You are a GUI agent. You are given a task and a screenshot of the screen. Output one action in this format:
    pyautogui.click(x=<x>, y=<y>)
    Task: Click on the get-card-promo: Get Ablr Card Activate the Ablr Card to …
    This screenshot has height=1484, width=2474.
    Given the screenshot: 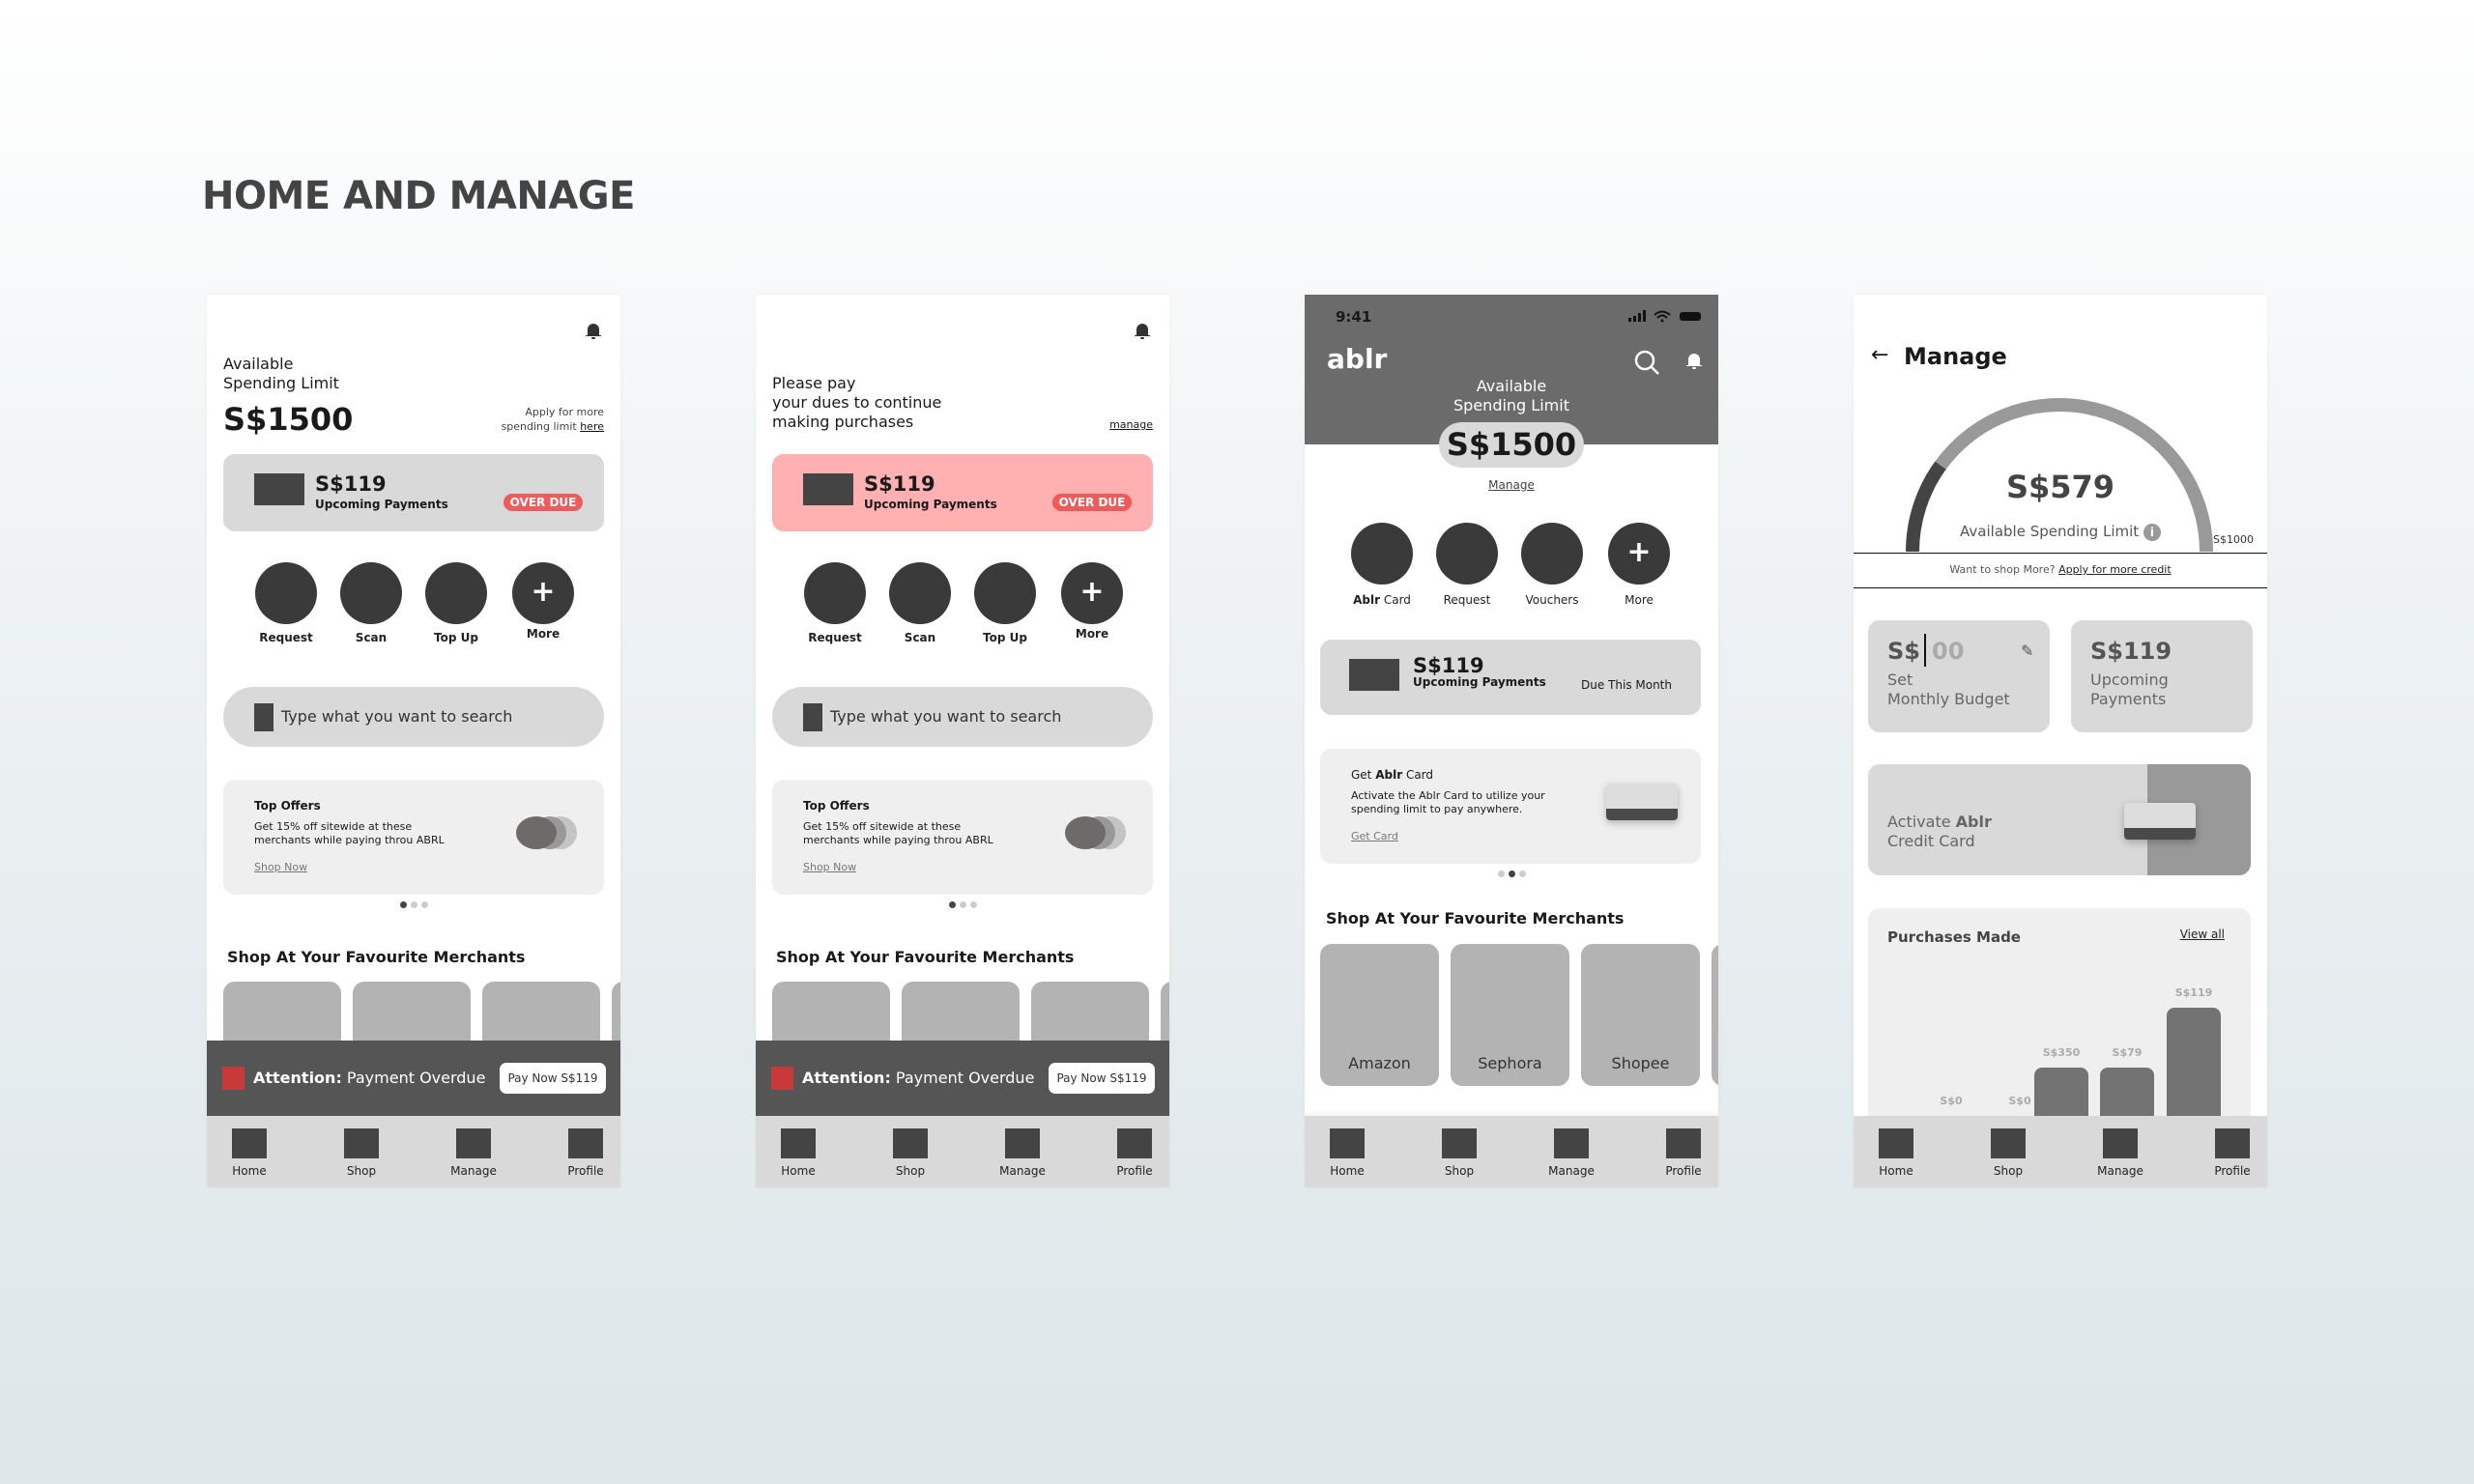 What is the action you would take?
    pyautogui.click(x=1511, y=807)
    